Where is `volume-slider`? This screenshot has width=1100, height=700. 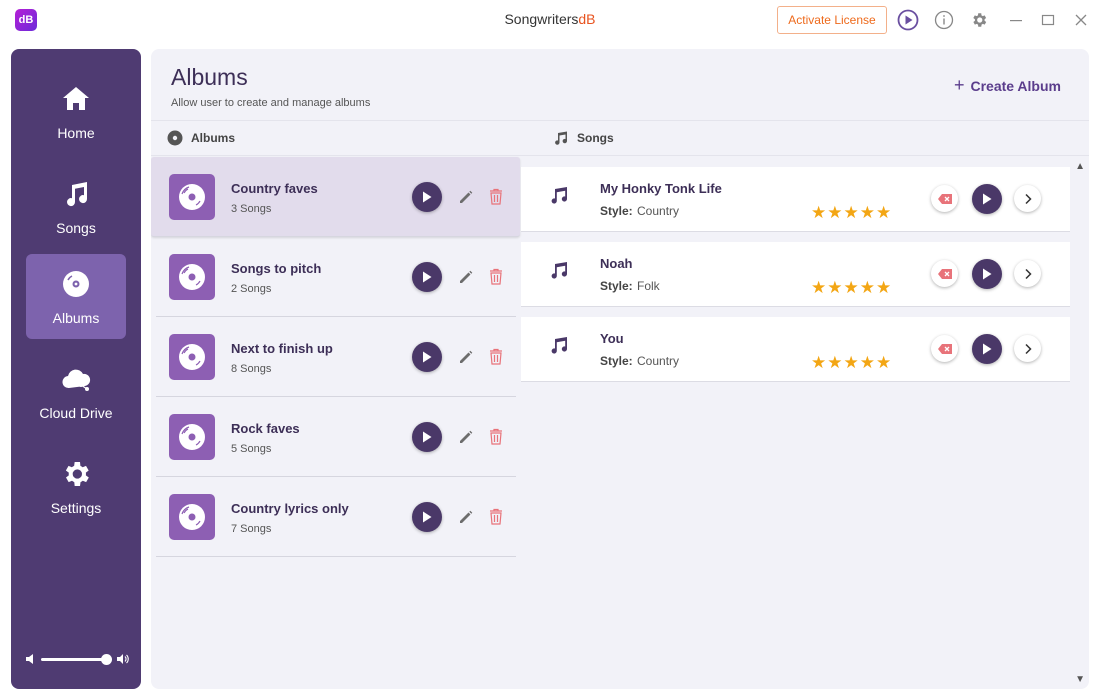 volume-slider is located at coordinates (73, 659).